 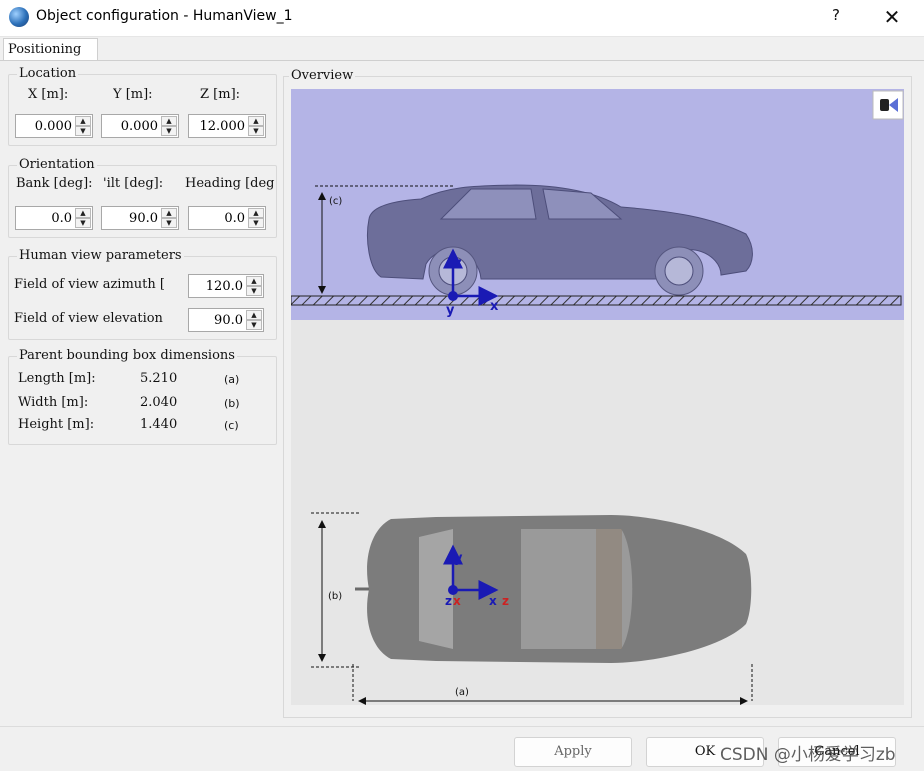 What do you see at coordinates (127, 355) in the screenshot?
I see `bbox-title: Parent bounding box dimensions` at bounding box center [127, 355].